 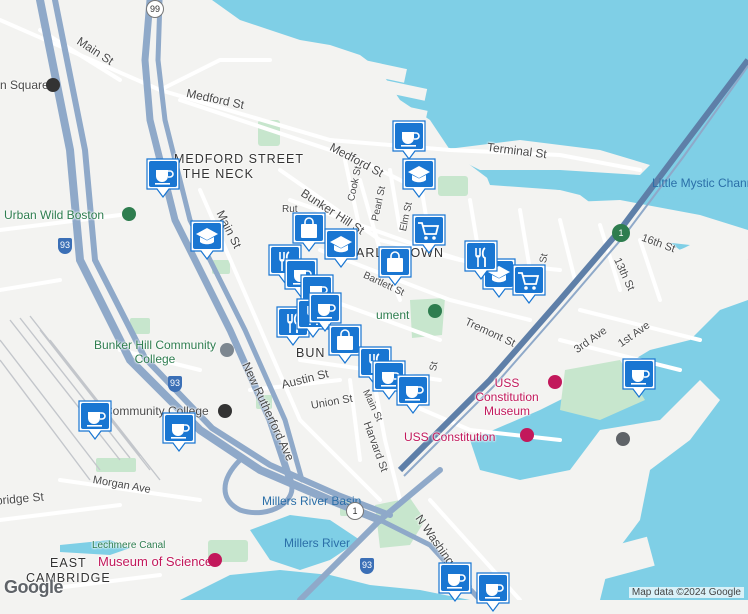 I want to click on shopping-bag-icon, so click(x=395, y=266).